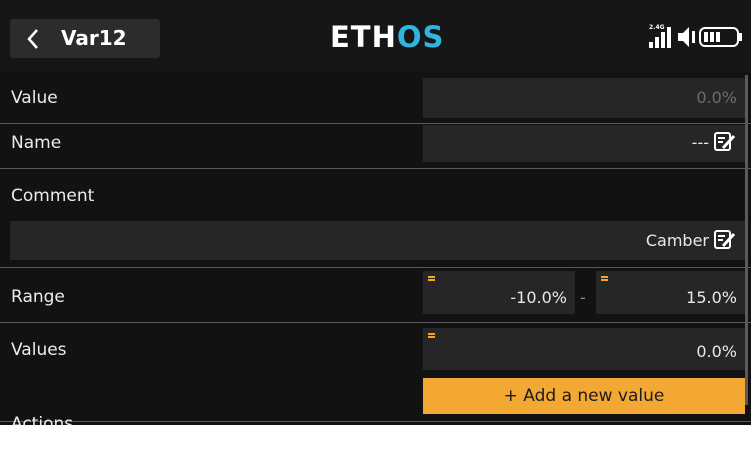  Describe the element at coordinates (538, 297) in the screenshot. I see `range-min-value: -10.0%` at that location.